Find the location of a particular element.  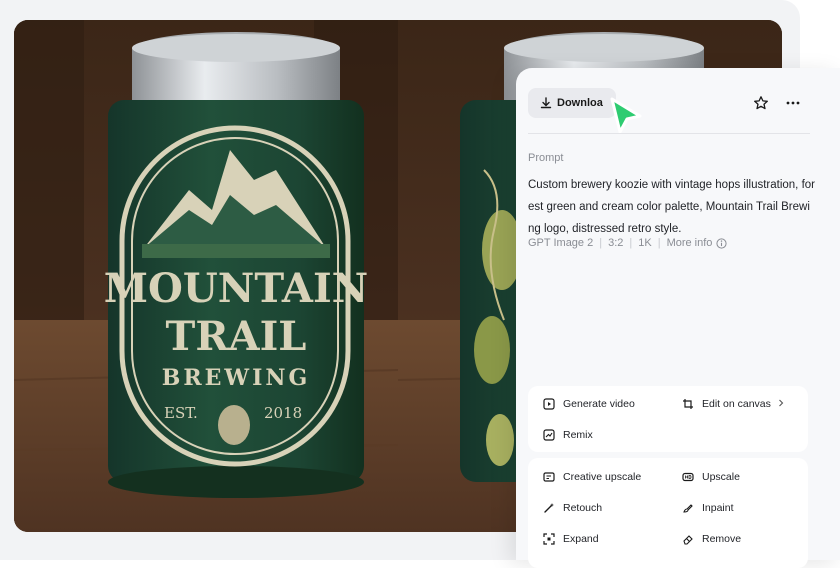

edit-on-canvas-label: Edit on canvas is located at coordinates (736, 404).